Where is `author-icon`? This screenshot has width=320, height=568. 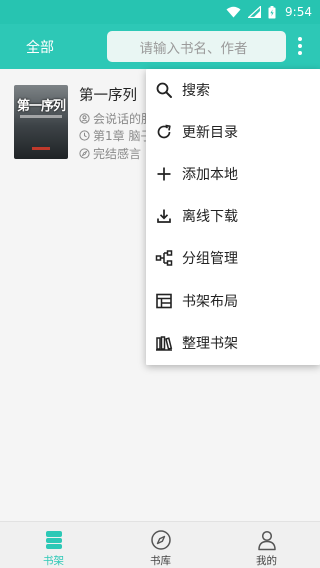
author-icon is located at coordinates (84, 118).